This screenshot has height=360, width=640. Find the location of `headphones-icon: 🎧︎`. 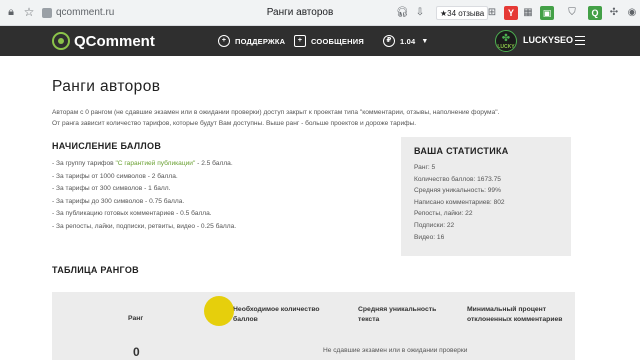

headphones-icon: 🎧︎ is located at coordinates (402, 13).